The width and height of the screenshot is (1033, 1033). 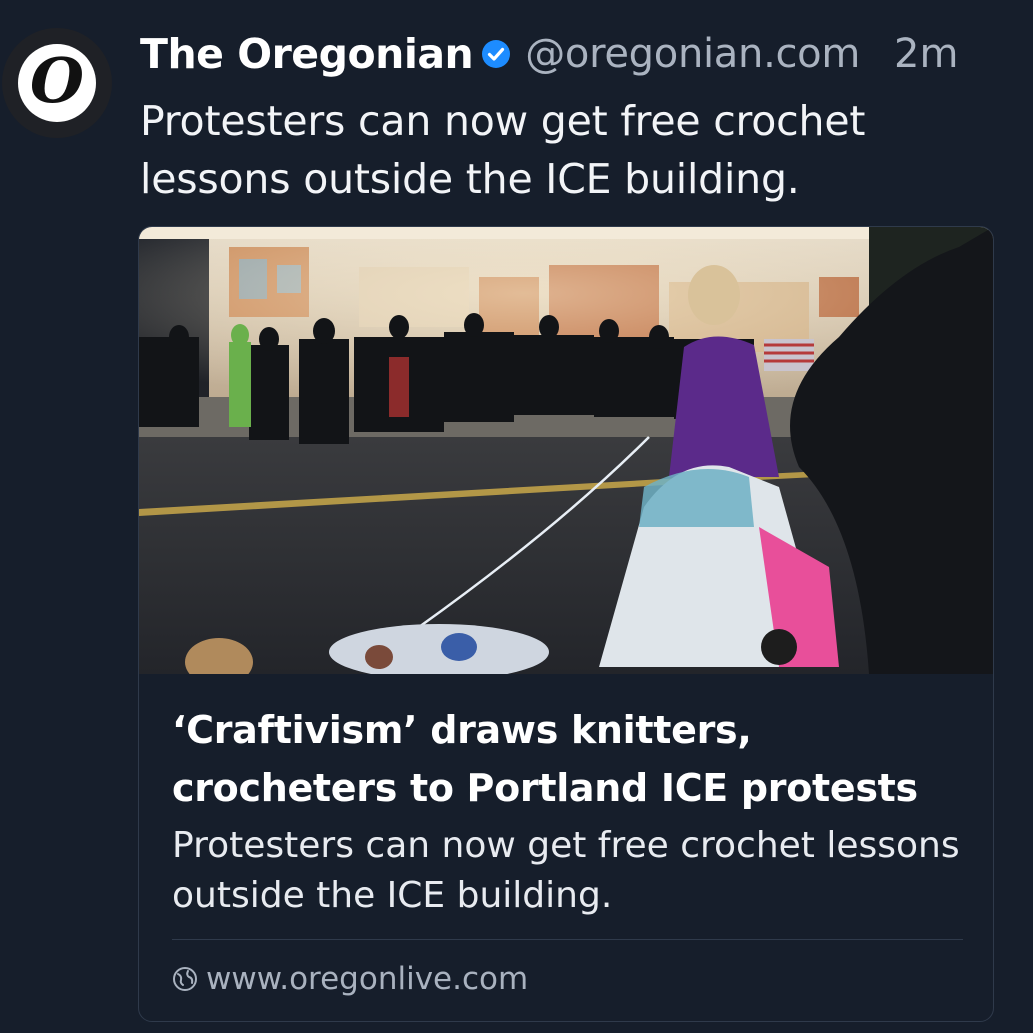 What do you see at coordinates (692, 54) in the screenshot?
I see `author-handle: @oregonian.com` at bounding box center [692, 54].